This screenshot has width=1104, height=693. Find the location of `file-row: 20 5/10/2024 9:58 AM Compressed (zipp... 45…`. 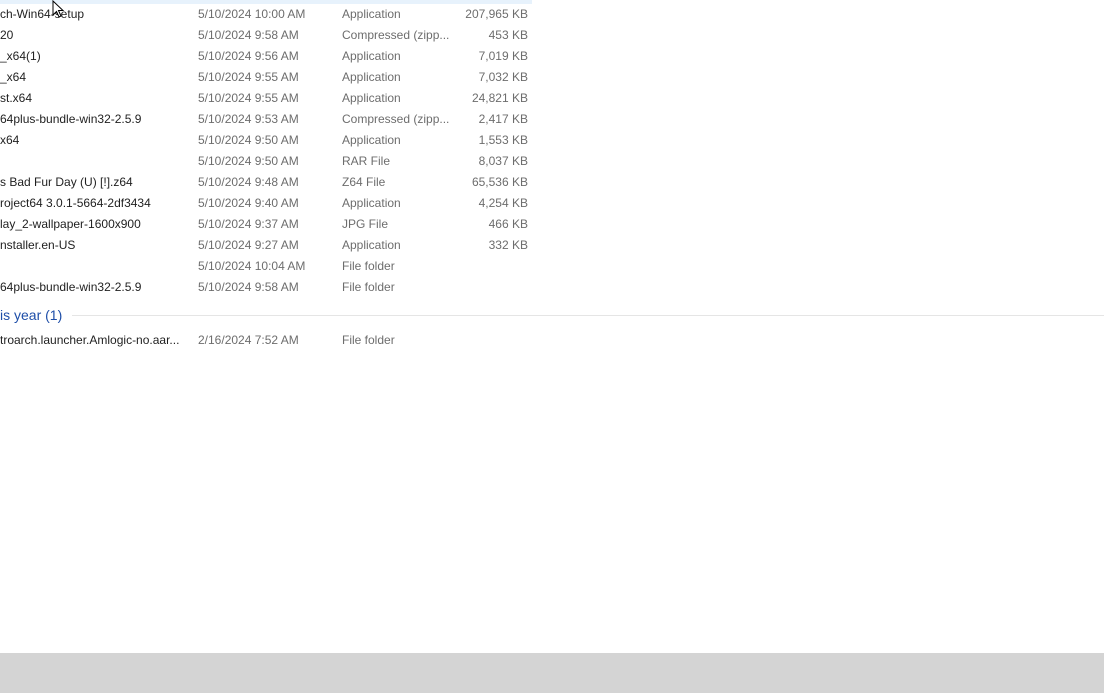

file-row: 20 5/10/2024 9:58 AM Compressed (zipp... 45… is located at coordinates (266, 35).